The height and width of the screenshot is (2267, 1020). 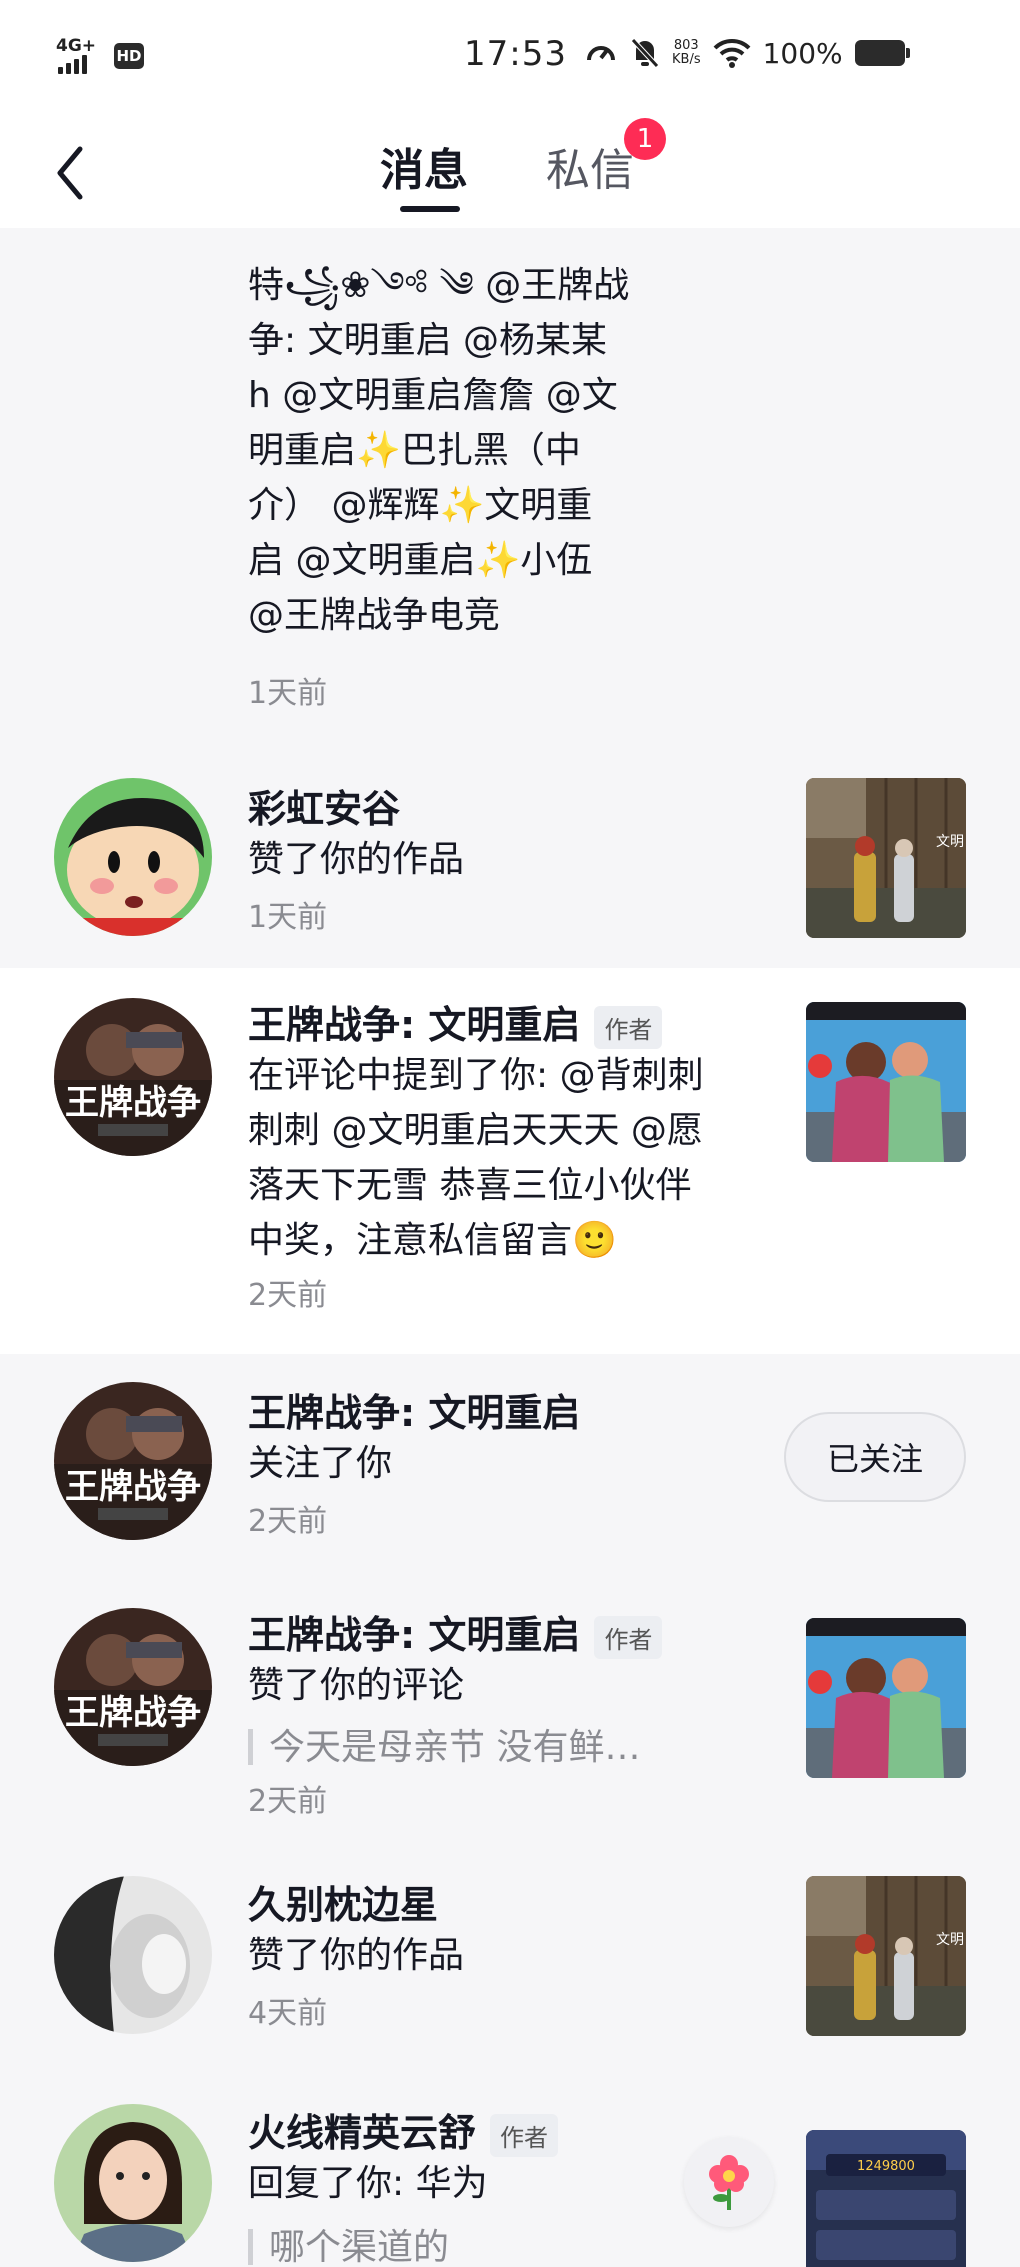 What do you see at coordinates (886, 2166) in the screenshot?
I see `thumb-score: 1249800` at bounding box center [886, 2166].